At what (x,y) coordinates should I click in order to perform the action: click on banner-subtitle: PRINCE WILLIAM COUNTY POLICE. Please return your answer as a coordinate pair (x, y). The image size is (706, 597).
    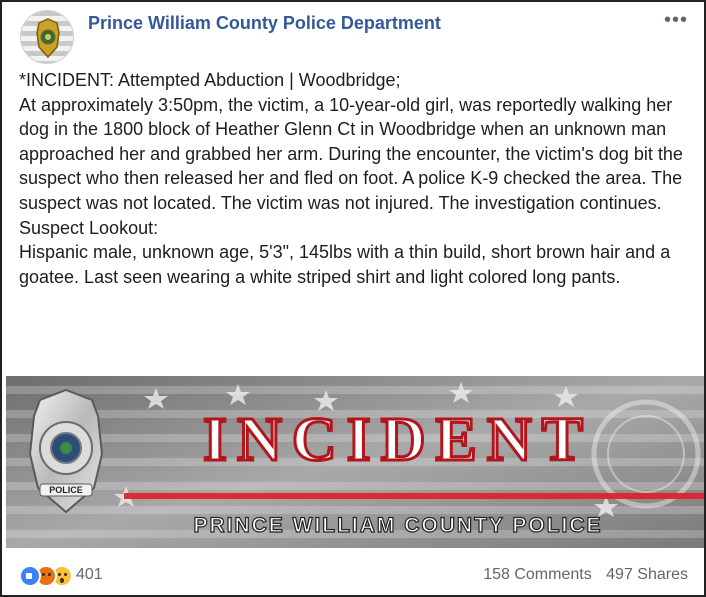
    Looking at the image, I should click on (397, 525).